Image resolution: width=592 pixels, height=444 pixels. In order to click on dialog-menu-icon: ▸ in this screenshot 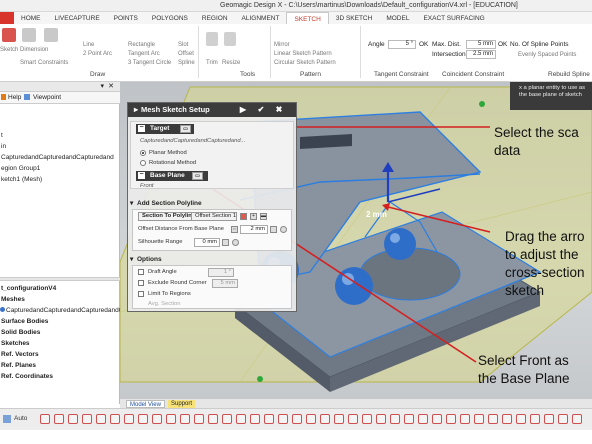, I will do `click(136, 110)`.